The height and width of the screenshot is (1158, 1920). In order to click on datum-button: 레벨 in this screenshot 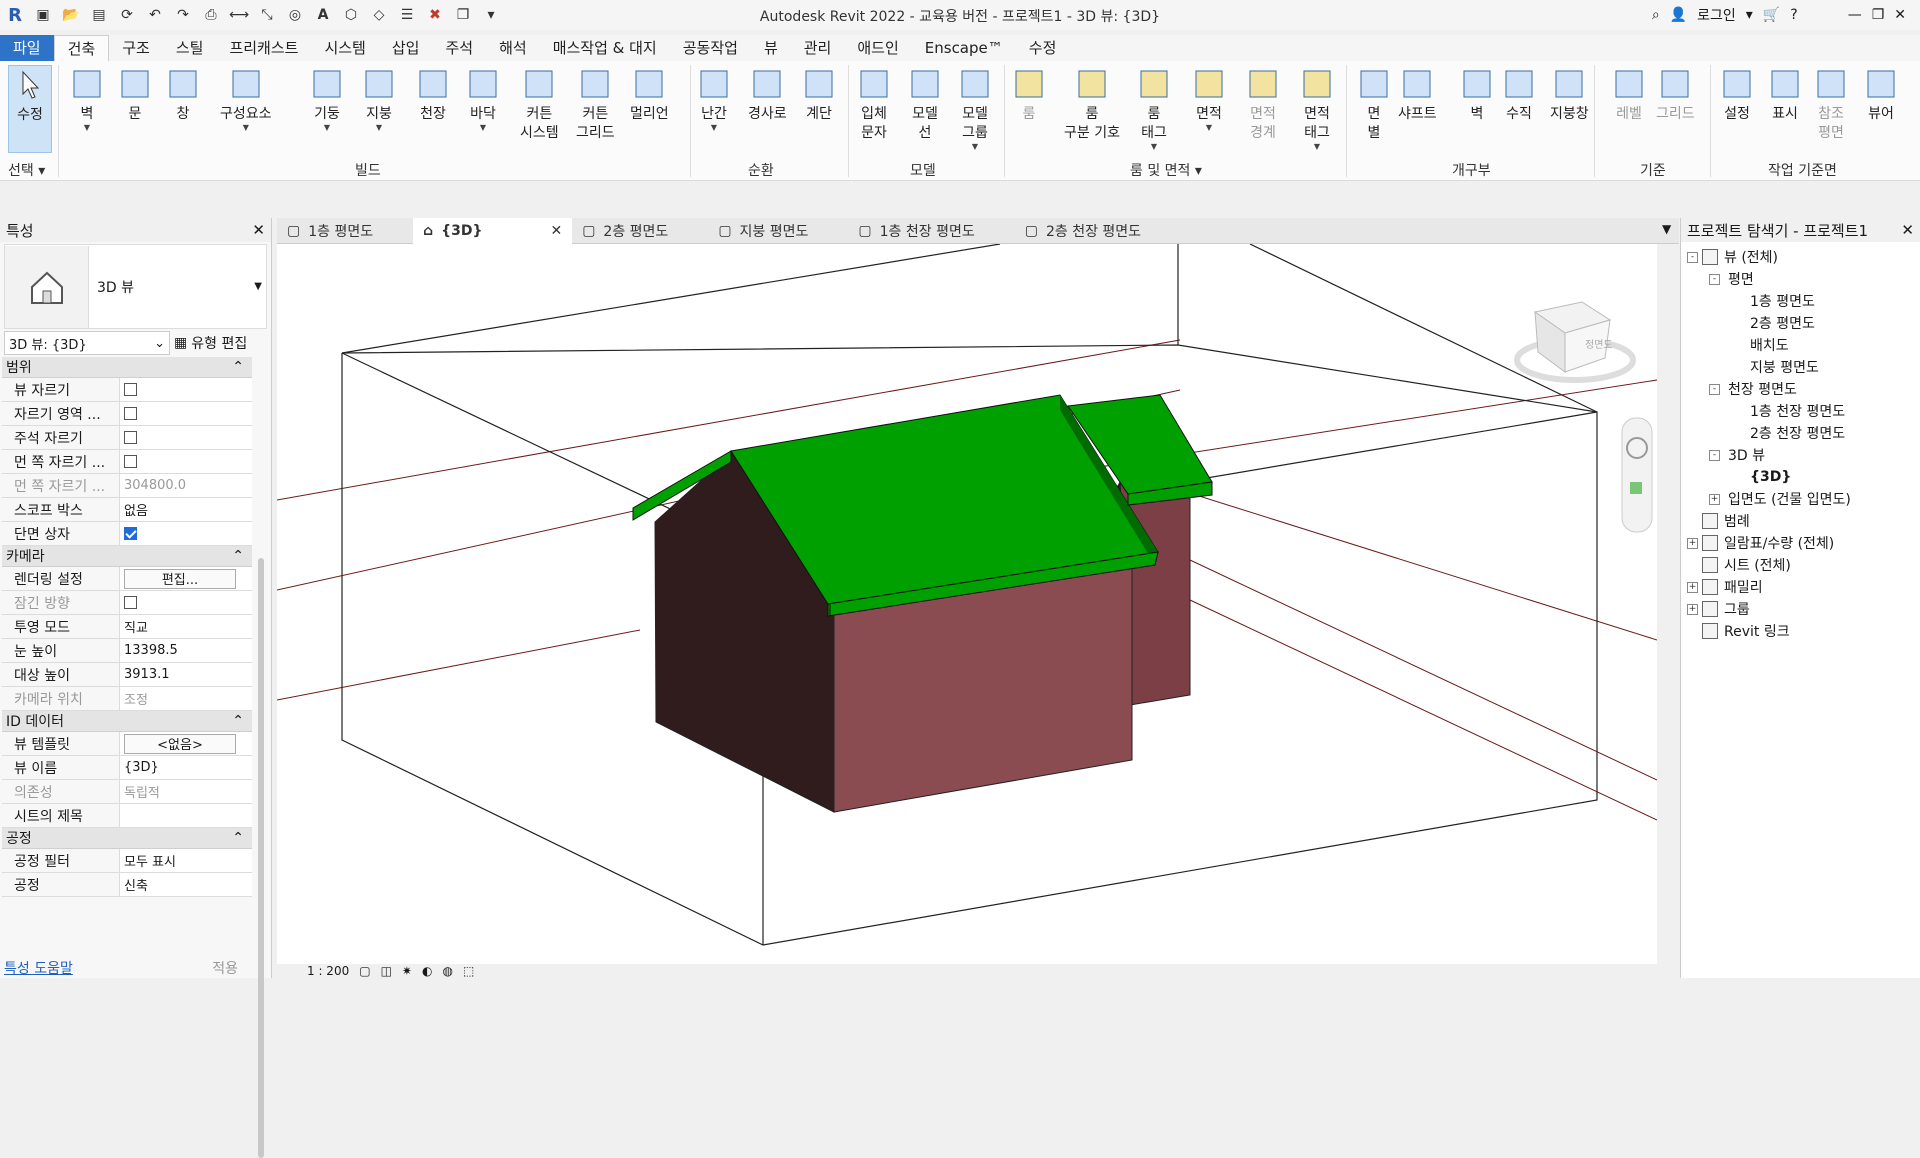, I will do `click(1629, 94)`.